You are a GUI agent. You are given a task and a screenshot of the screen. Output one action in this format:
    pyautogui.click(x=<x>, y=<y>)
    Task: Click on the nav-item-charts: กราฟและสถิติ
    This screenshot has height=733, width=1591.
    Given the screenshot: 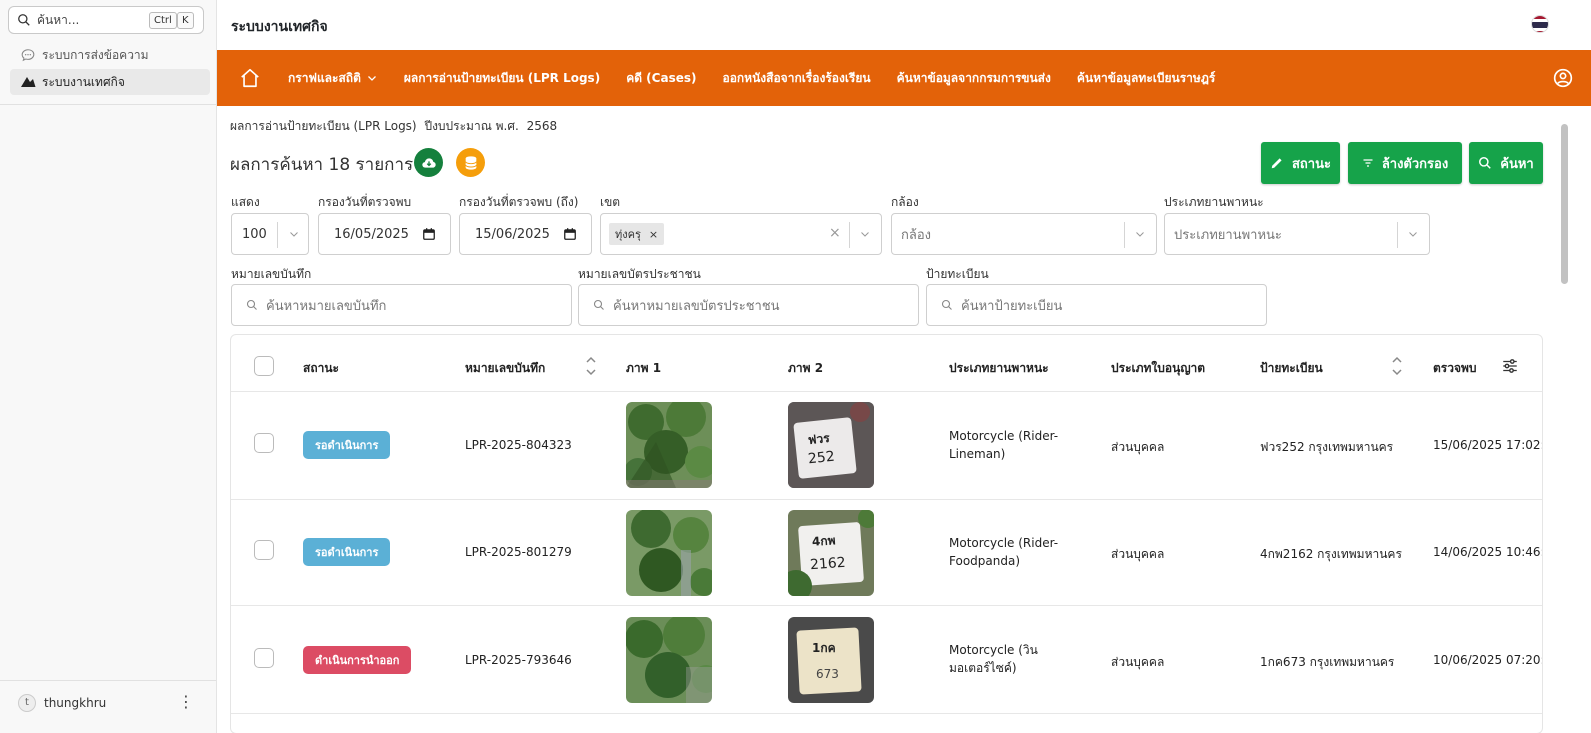 What is the action you would take?
    pyautogui.click(x=333, y=78)
    